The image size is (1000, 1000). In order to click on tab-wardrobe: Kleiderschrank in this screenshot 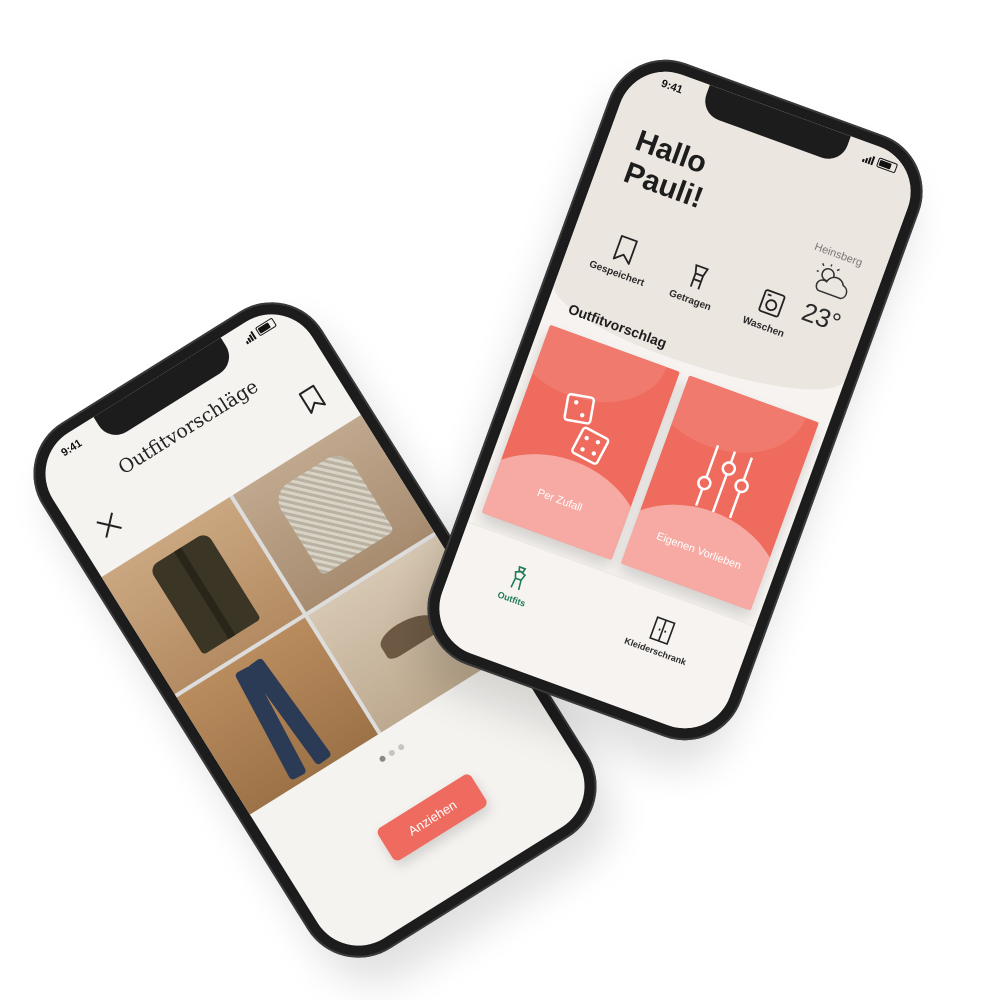, I will do `click(660, 637)`.